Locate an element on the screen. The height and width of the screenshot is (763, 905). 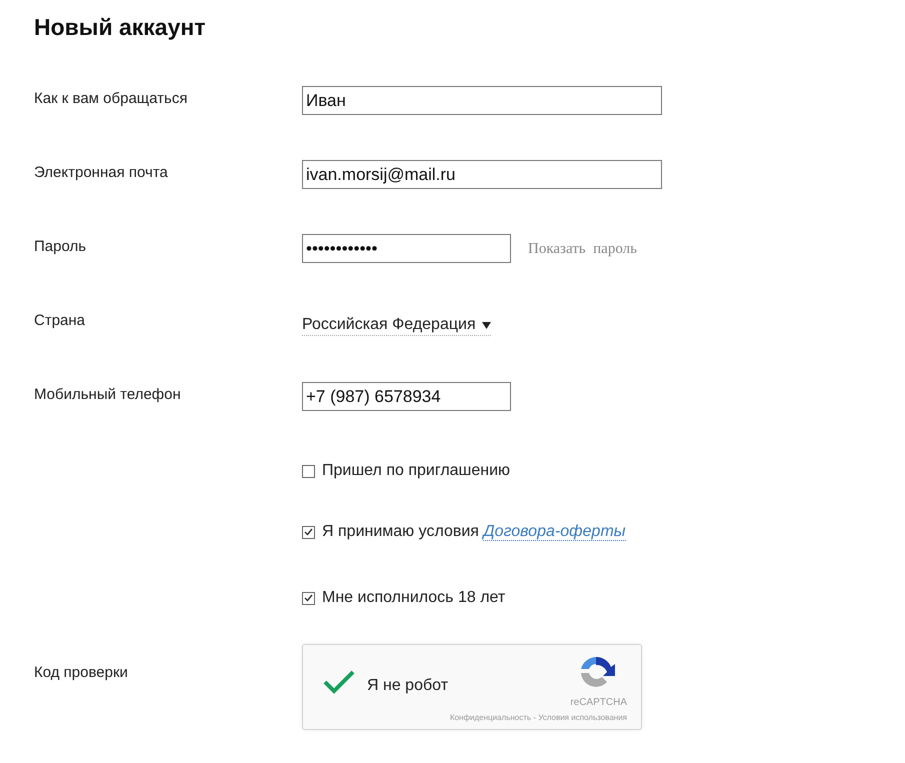
field-label: Код проверки is located at coordinates (81, 672).